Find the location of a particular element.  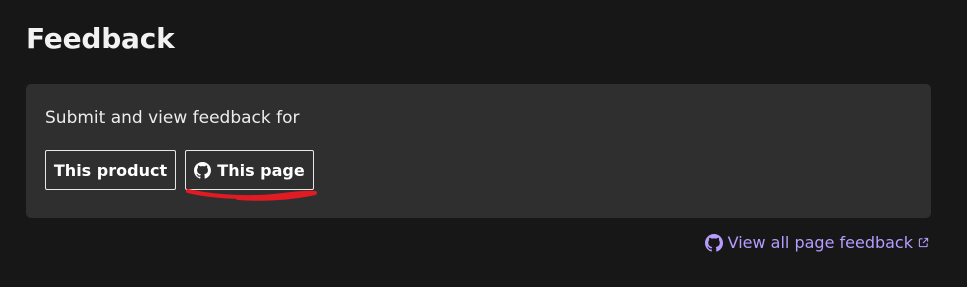

page-title: Feedback is located at coordinates (100, 38).